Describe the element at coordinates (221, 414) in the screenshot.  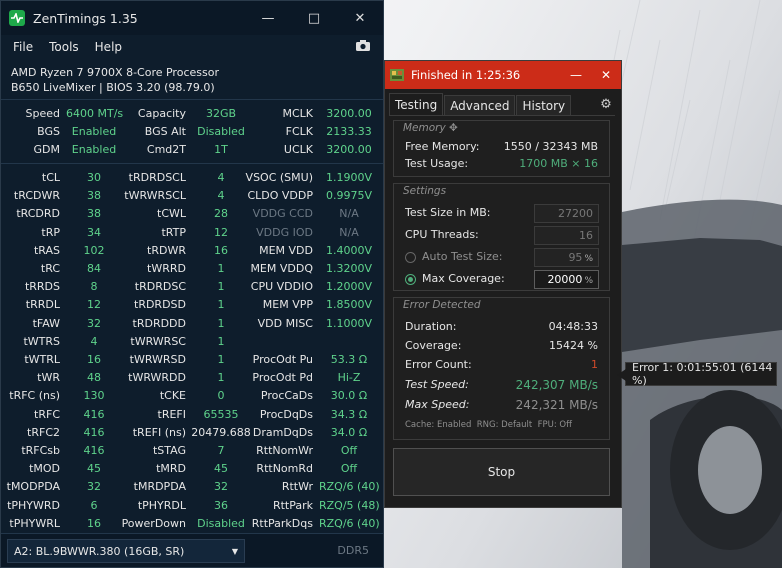
I see `timing-value: 65535` at that location.